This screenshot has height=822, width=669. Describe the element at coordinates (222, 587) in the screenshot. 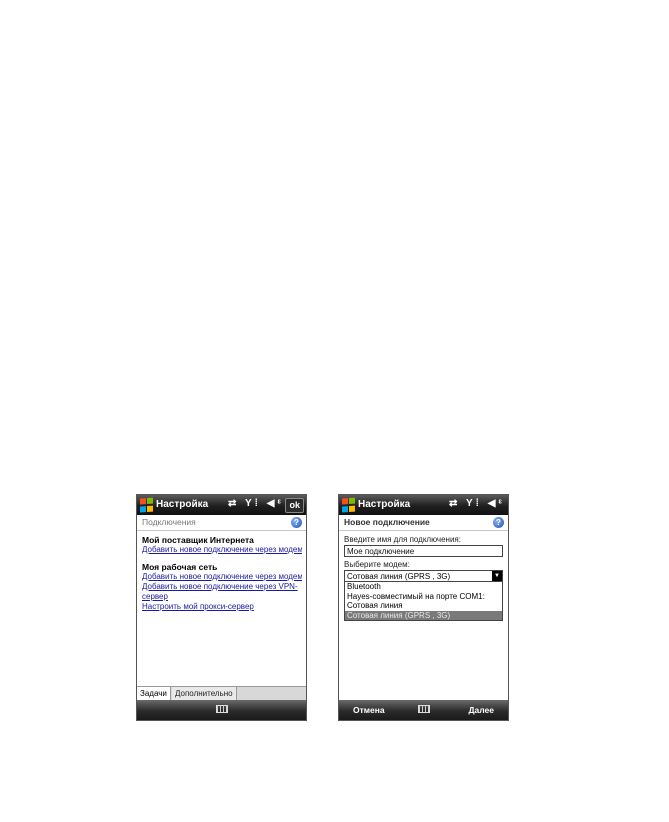

I see `add-vpn-connection-link: Добавить новое подключение через VPN-` at that location.